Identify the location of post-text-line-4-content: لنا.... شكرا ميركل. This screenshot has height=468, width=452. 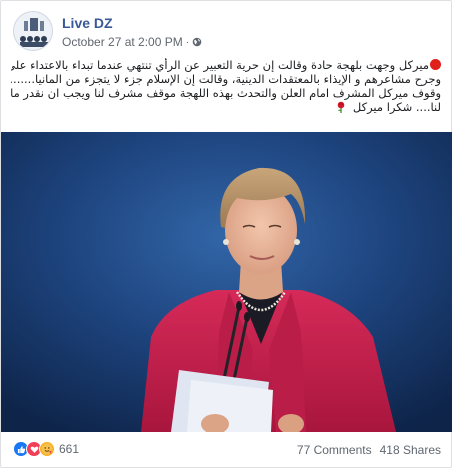
(396, 107).